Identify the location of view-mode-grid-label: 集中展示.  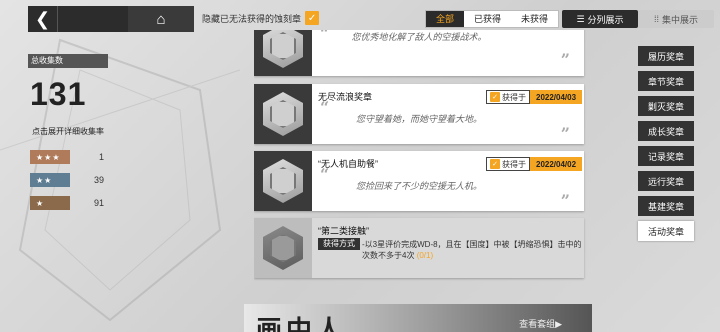
(680, 19).